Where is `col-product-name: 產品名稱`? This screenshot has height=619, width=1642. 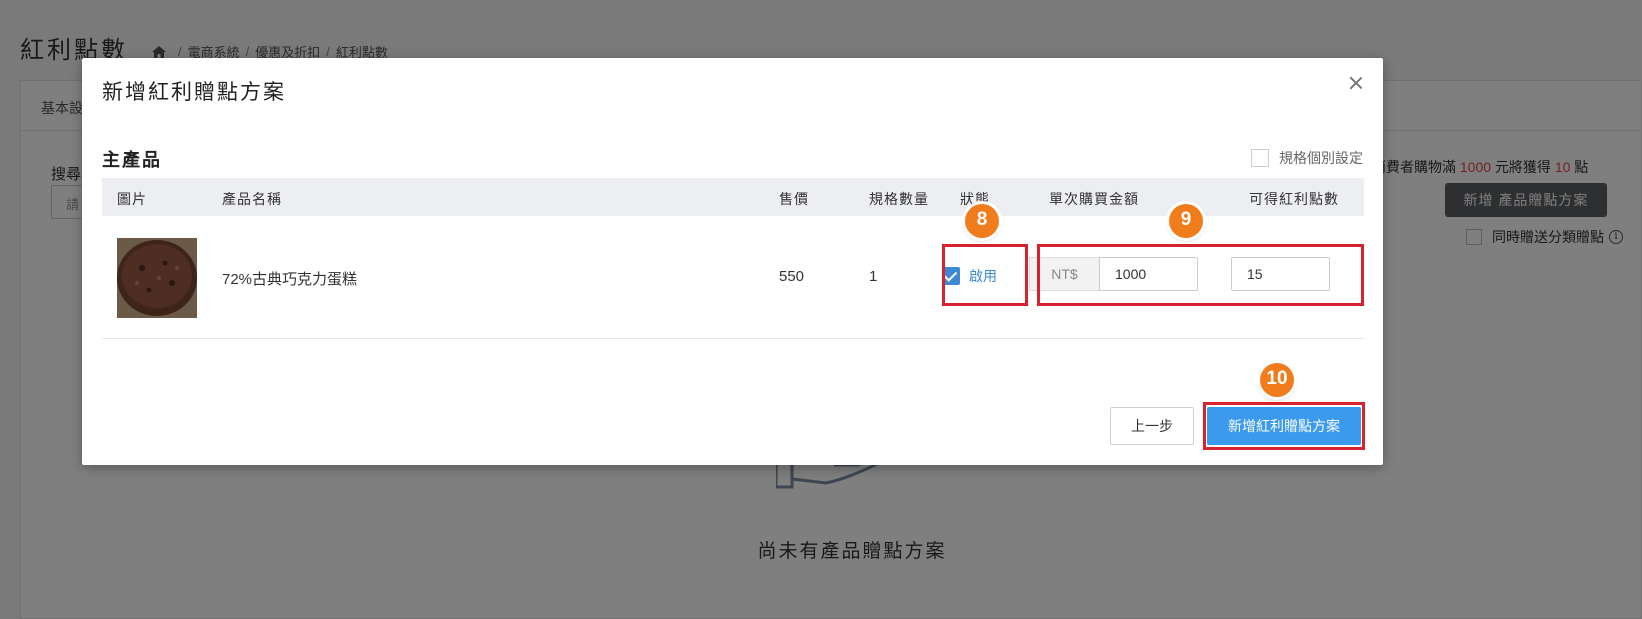
col-product-name: 產品名稱 is located at coordinates (252, 199).